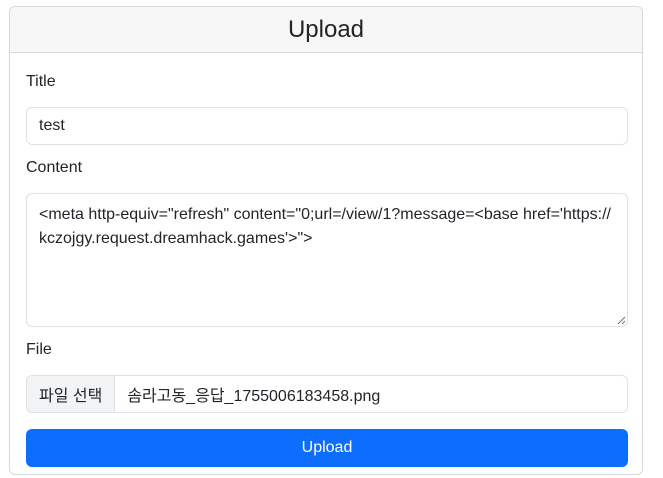 This screenshot has height=478, width=663. Describe the element at coordinates (327, 448) in the screenshot. I see `upload-button: Upload` at that location.